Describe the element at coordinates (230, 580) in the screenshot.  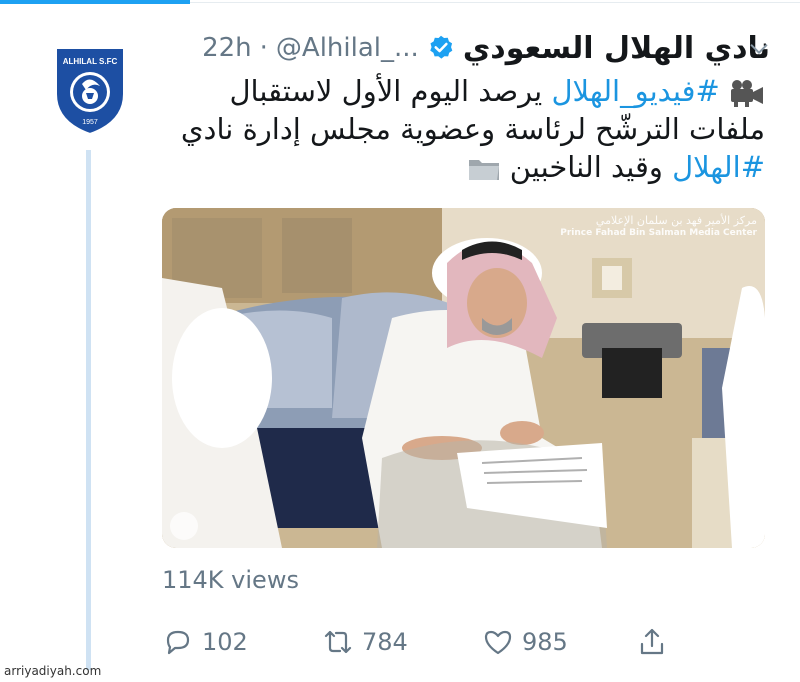
I see `view-count: 114K views` at that location.